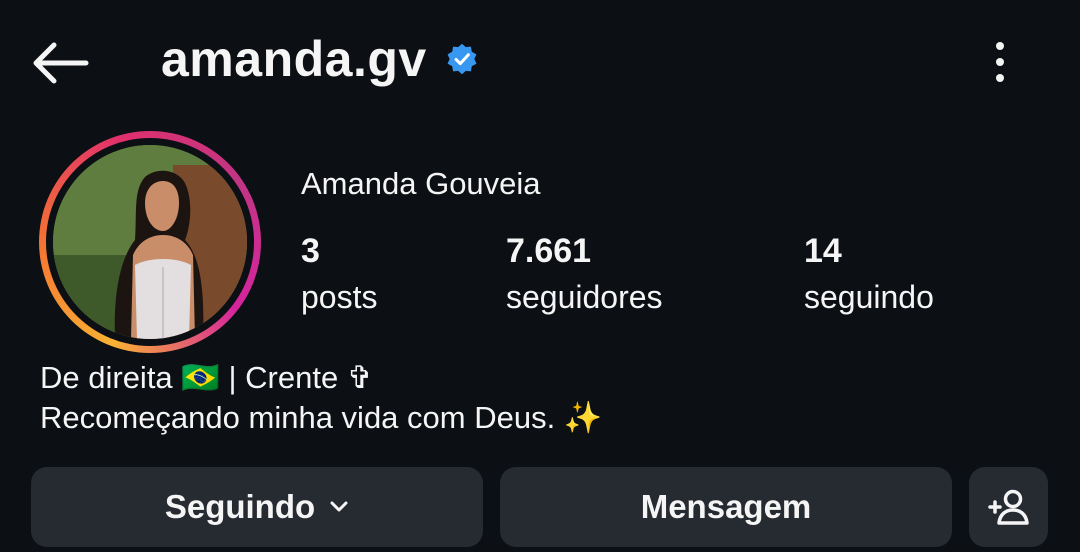 The width and height of the screenshot is (1080, 552). I want to click on back-arrow-icon, so click(61, 63).